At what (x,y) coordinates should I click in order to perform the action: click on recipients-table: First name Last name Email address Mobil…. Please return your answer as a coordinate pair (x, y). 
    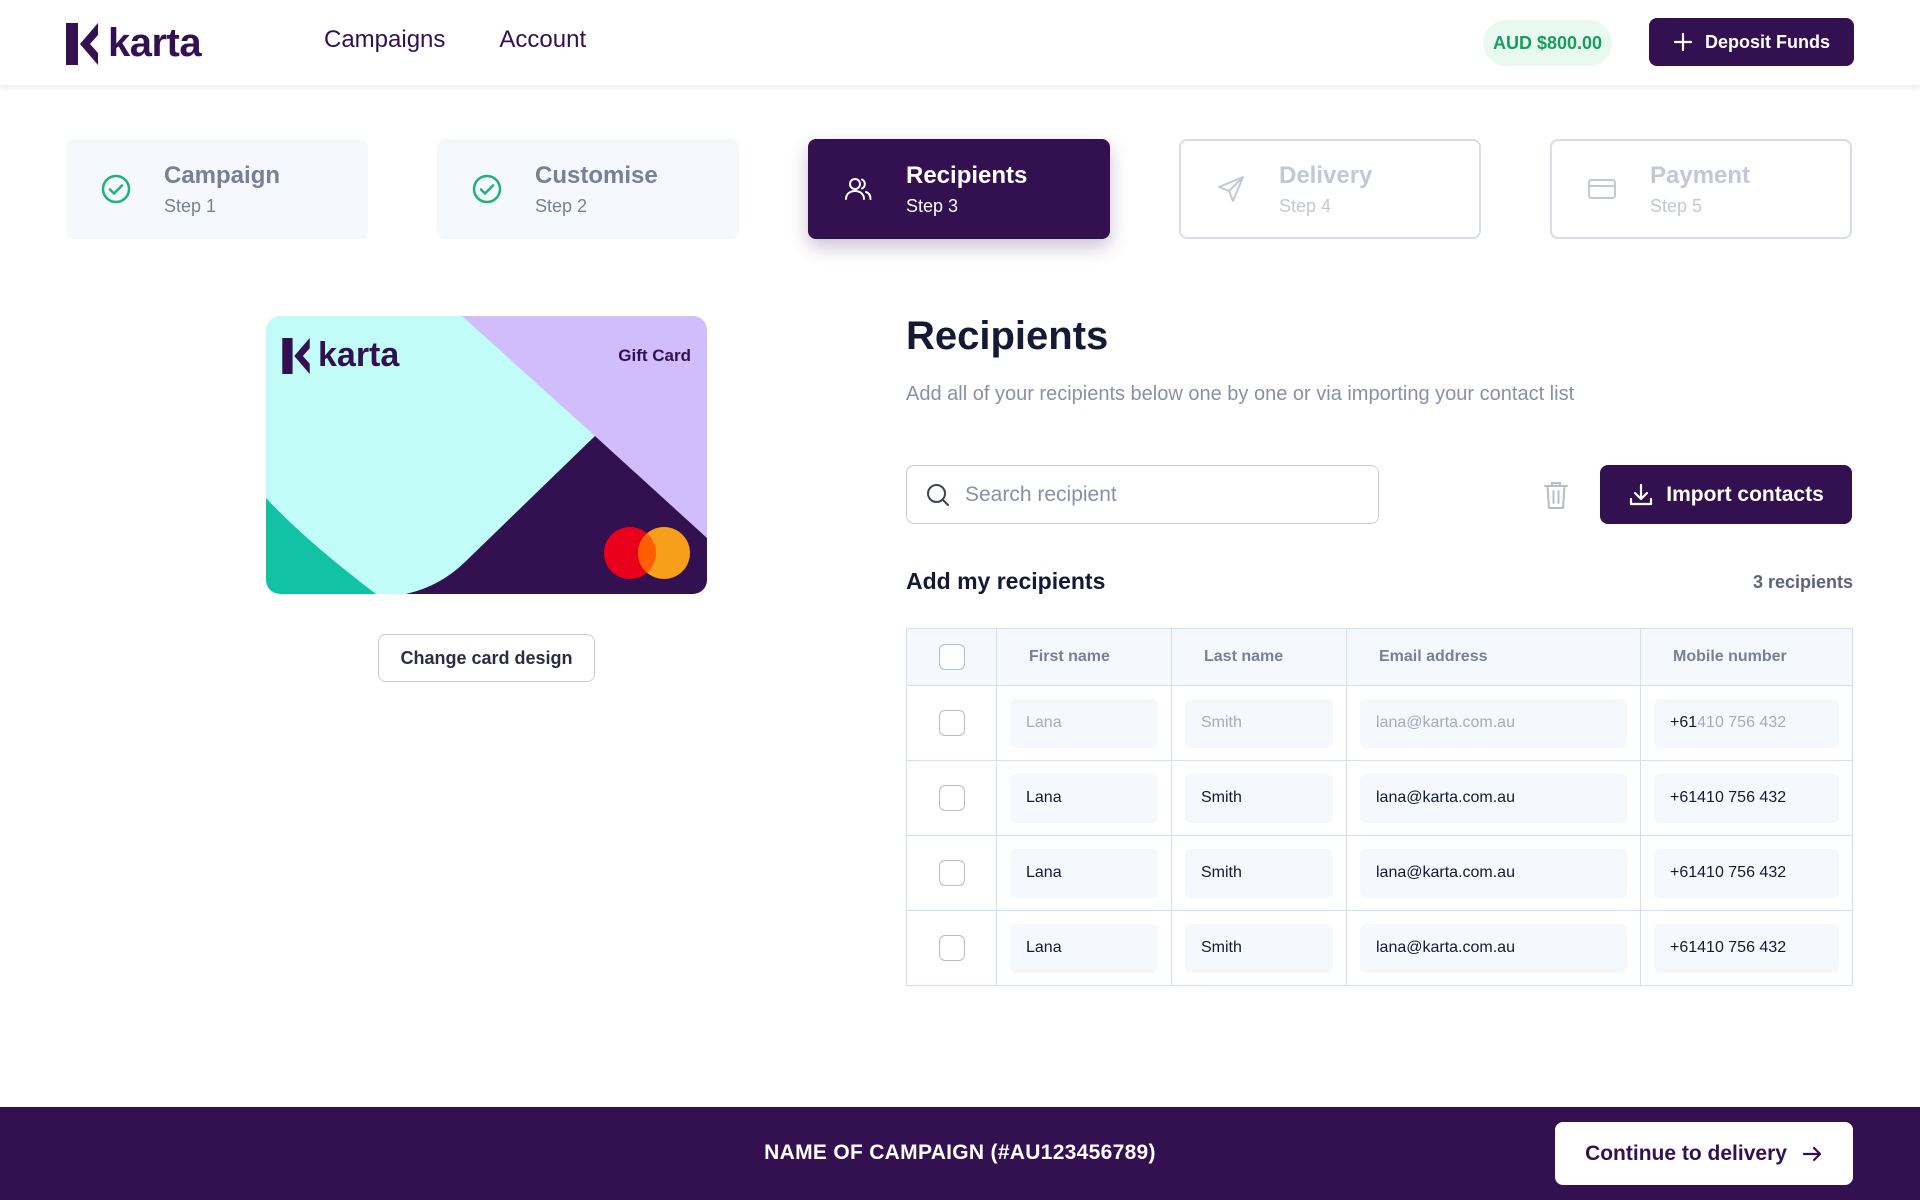
    Looking at the image, I should click on (1379, 807).